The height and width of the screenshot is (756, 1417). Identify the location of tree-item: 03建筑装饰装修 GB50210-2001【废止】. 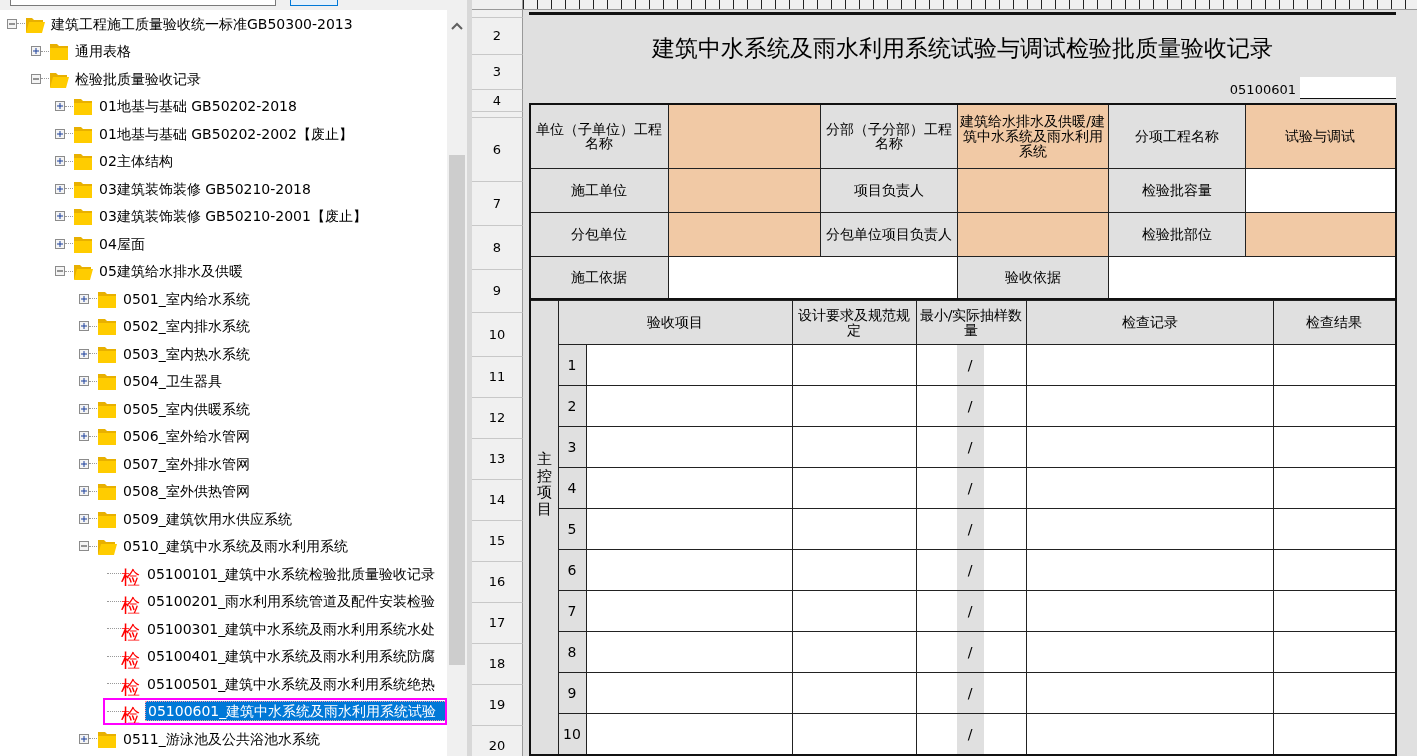
(233, 216).